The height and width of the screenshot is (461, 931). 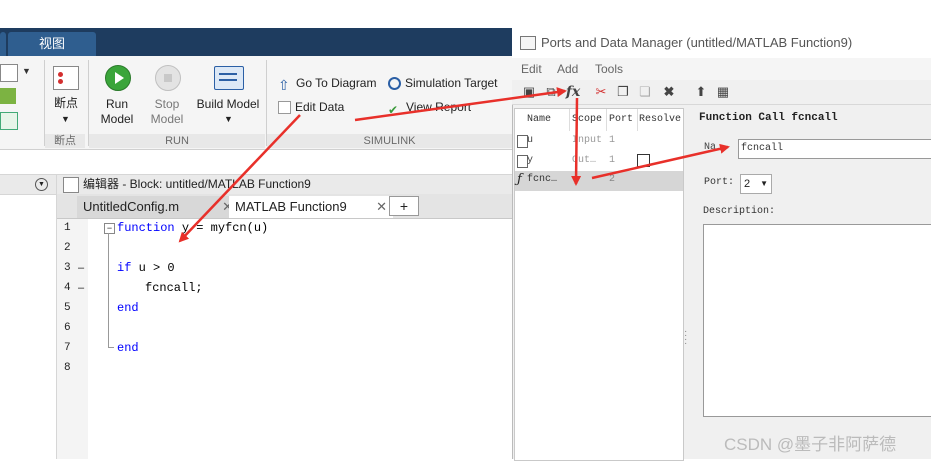 What do you see at coordinates (460, 104) in the screenshot?
I see `arrow-editdata-to-fx` at bounding box center [460, 104].